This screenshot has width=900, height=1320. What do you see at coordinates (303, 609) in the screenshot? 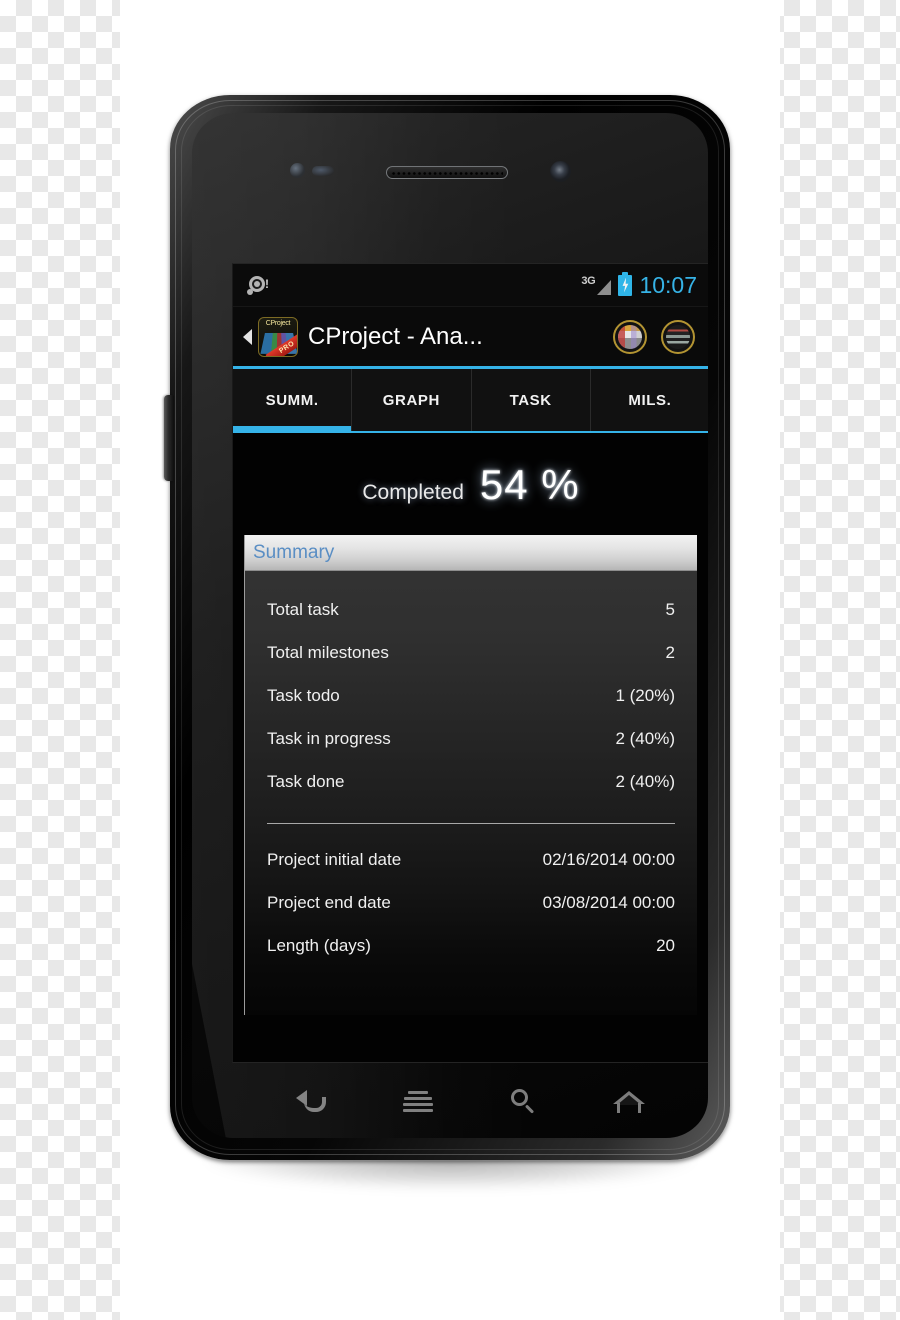
I see `row-label: Total task` at bounding box center [303, 609].